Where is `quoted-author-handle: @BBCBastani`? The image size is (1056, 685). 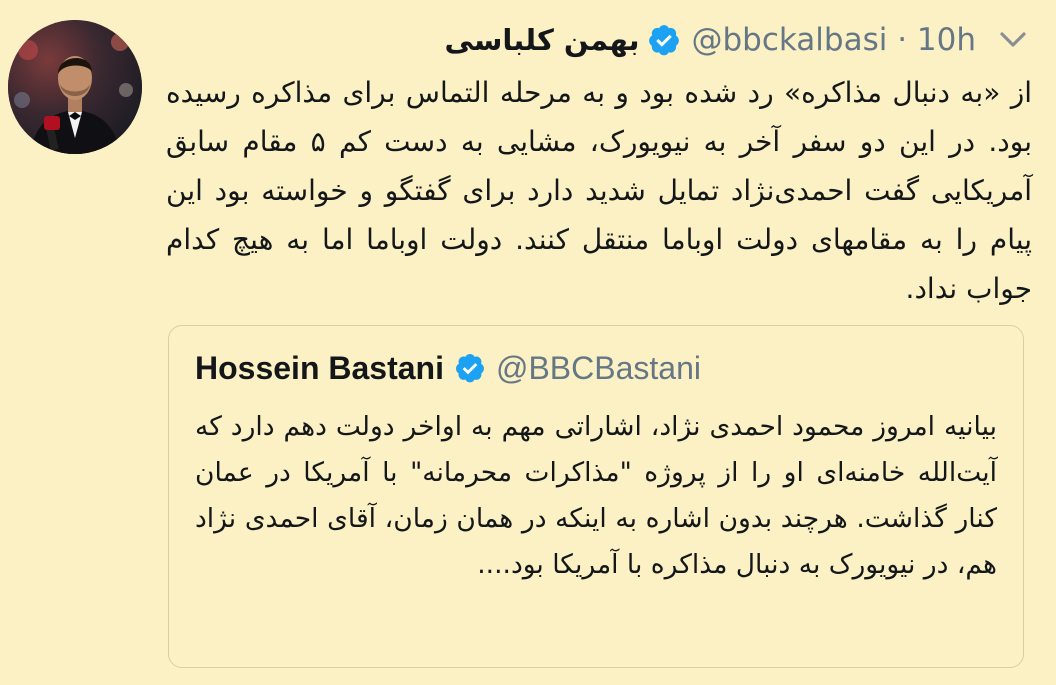
quoted-author-handle: @BBCBastani is located at coordinates (598, 368).